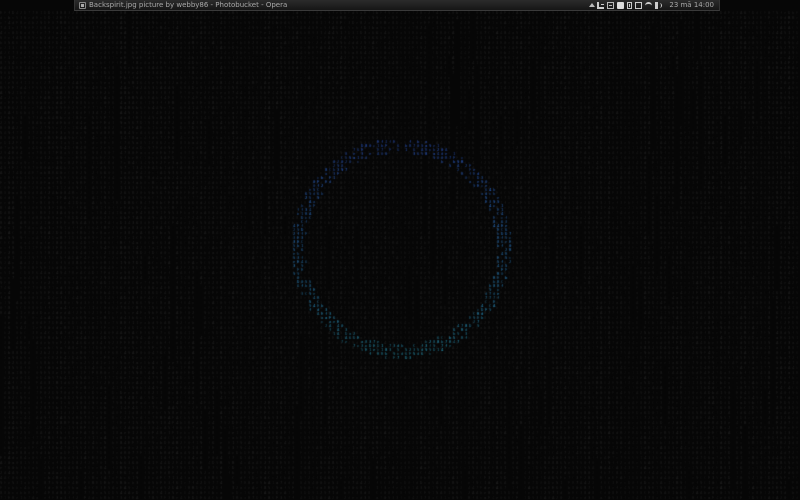 This screenshot has height=500, width=800. Describe the element at coordinates (639, 5) in the screenshot. I see `display-icon` at that location.